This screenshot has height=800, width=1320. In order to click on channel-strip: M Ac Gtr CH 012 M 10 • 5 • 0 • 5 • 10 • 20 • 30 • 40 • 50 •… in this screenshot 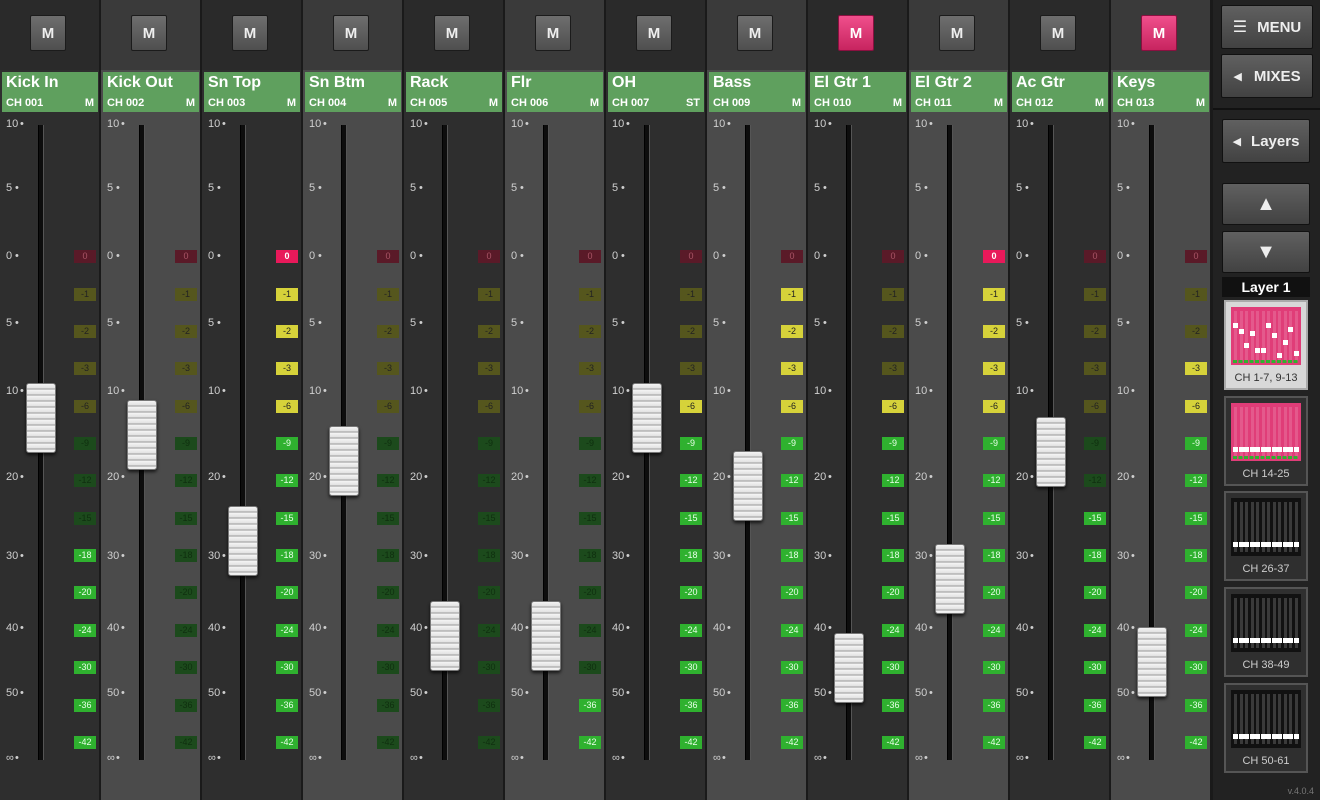, I will do `click(1059, 400)`.